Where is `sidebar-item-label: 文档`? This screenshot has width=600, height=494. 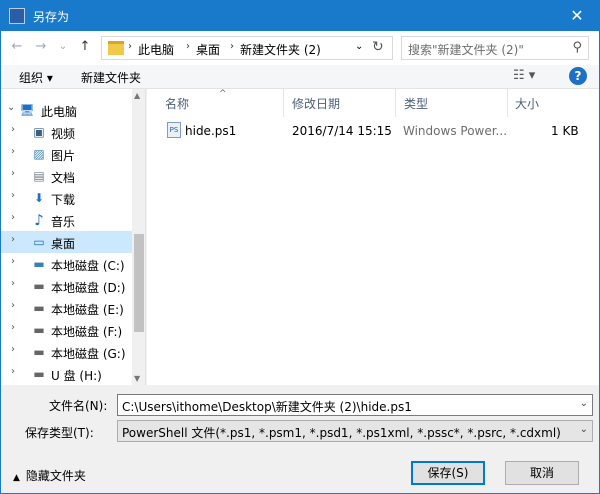 sidebar-item-label: 文档 is located at coordinates (63, 178).